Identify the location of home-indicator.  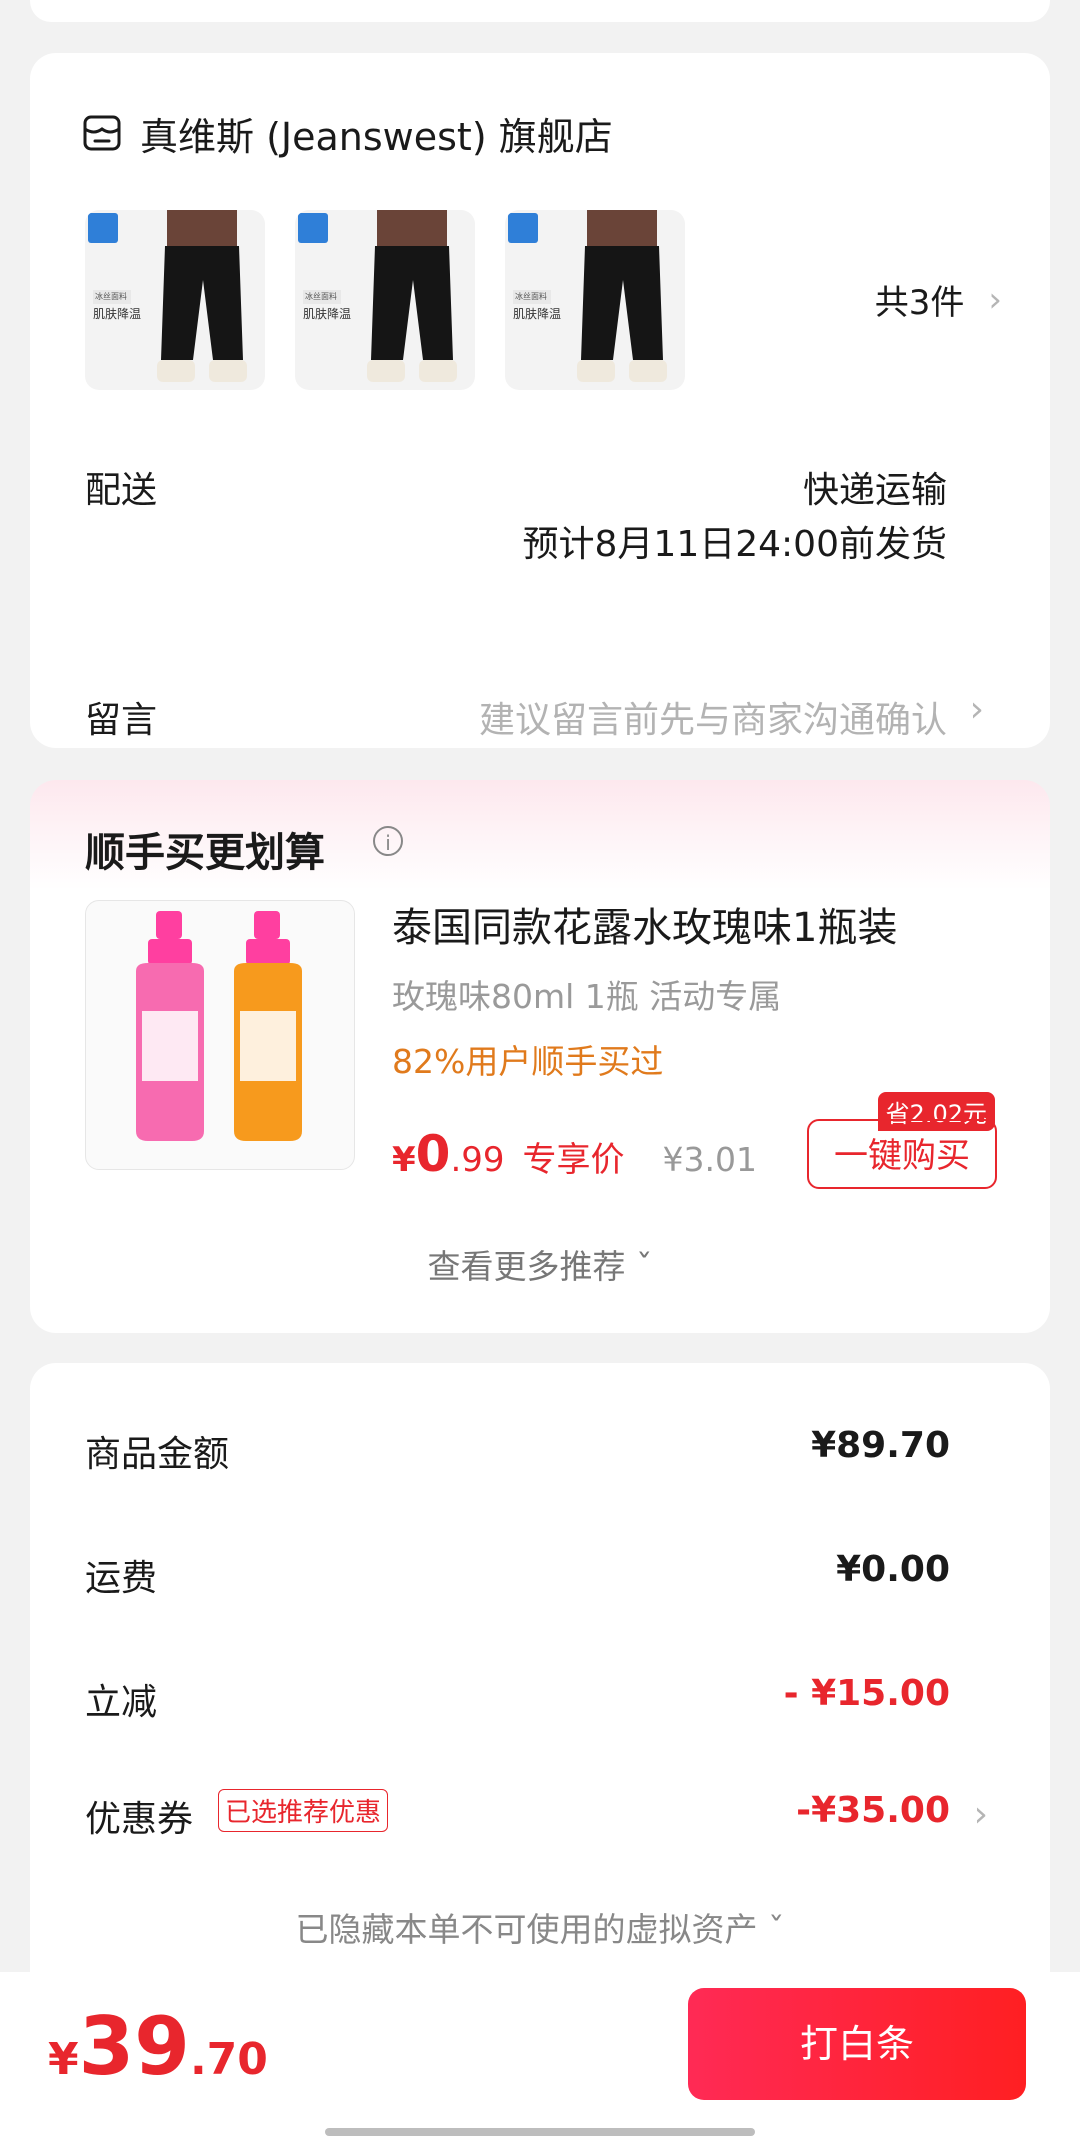
(540, 2132).